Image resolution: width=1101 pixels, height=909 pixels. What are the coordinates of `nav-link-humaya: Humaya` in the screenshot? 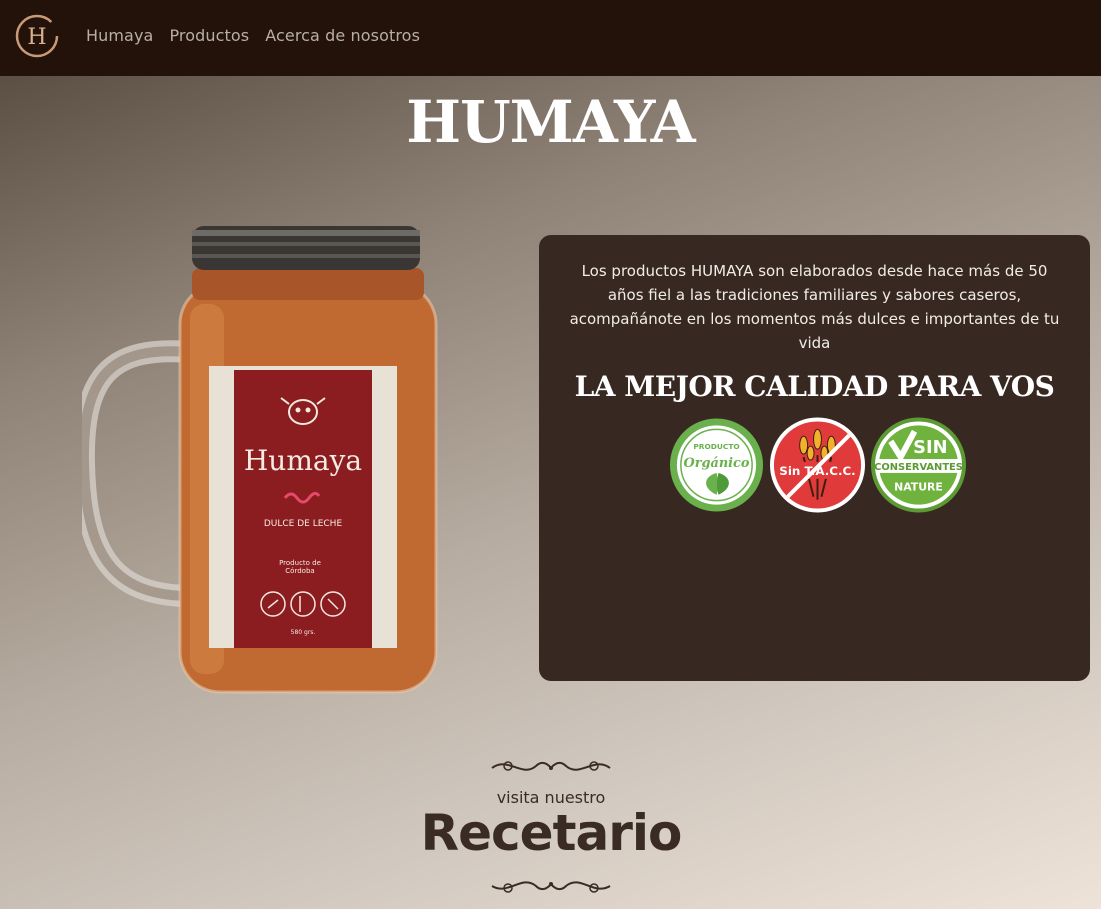 It's located at (119, 35).